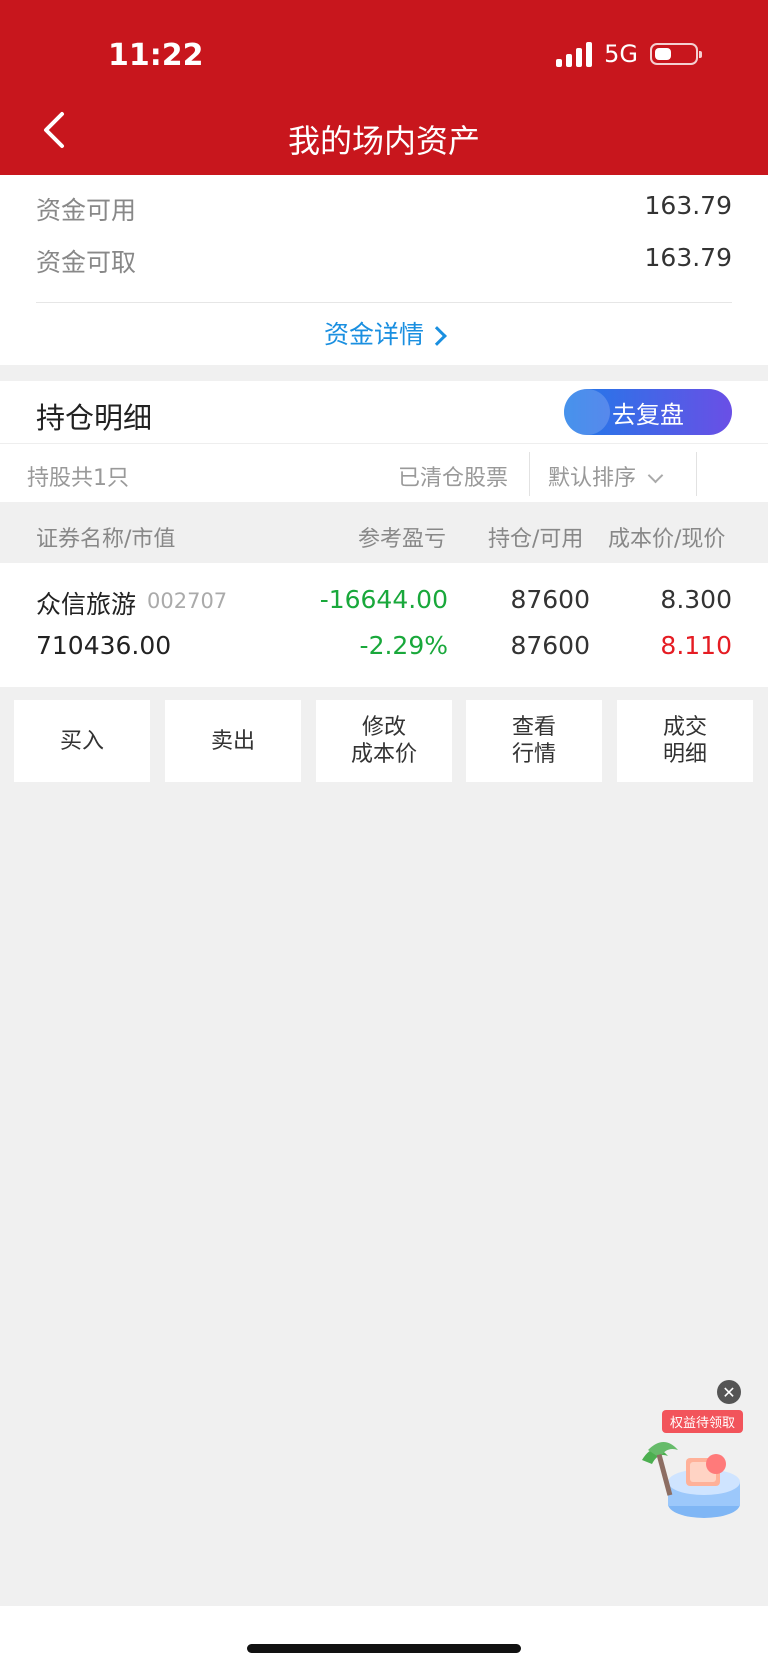 Image resolution: width=768 pixels, height=1669 pixels. I want to click on battery-icon, so click(676, 54).